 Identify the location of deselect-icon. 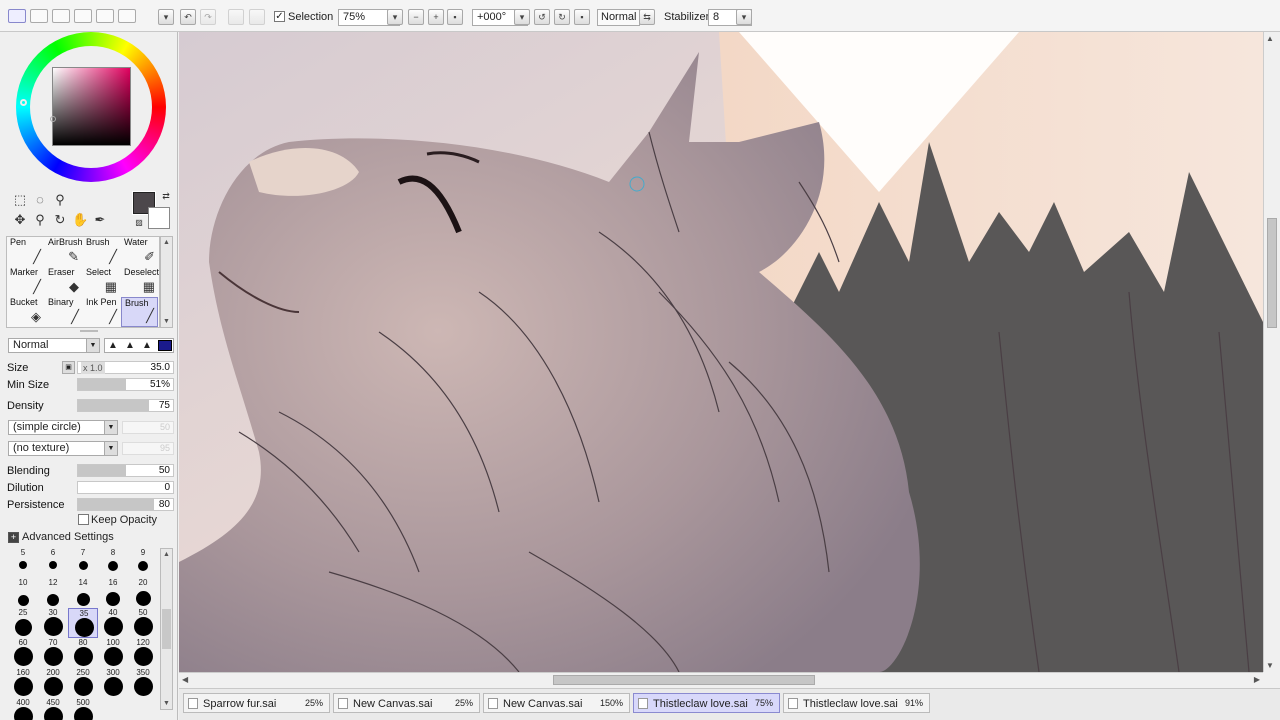
(236, 17).